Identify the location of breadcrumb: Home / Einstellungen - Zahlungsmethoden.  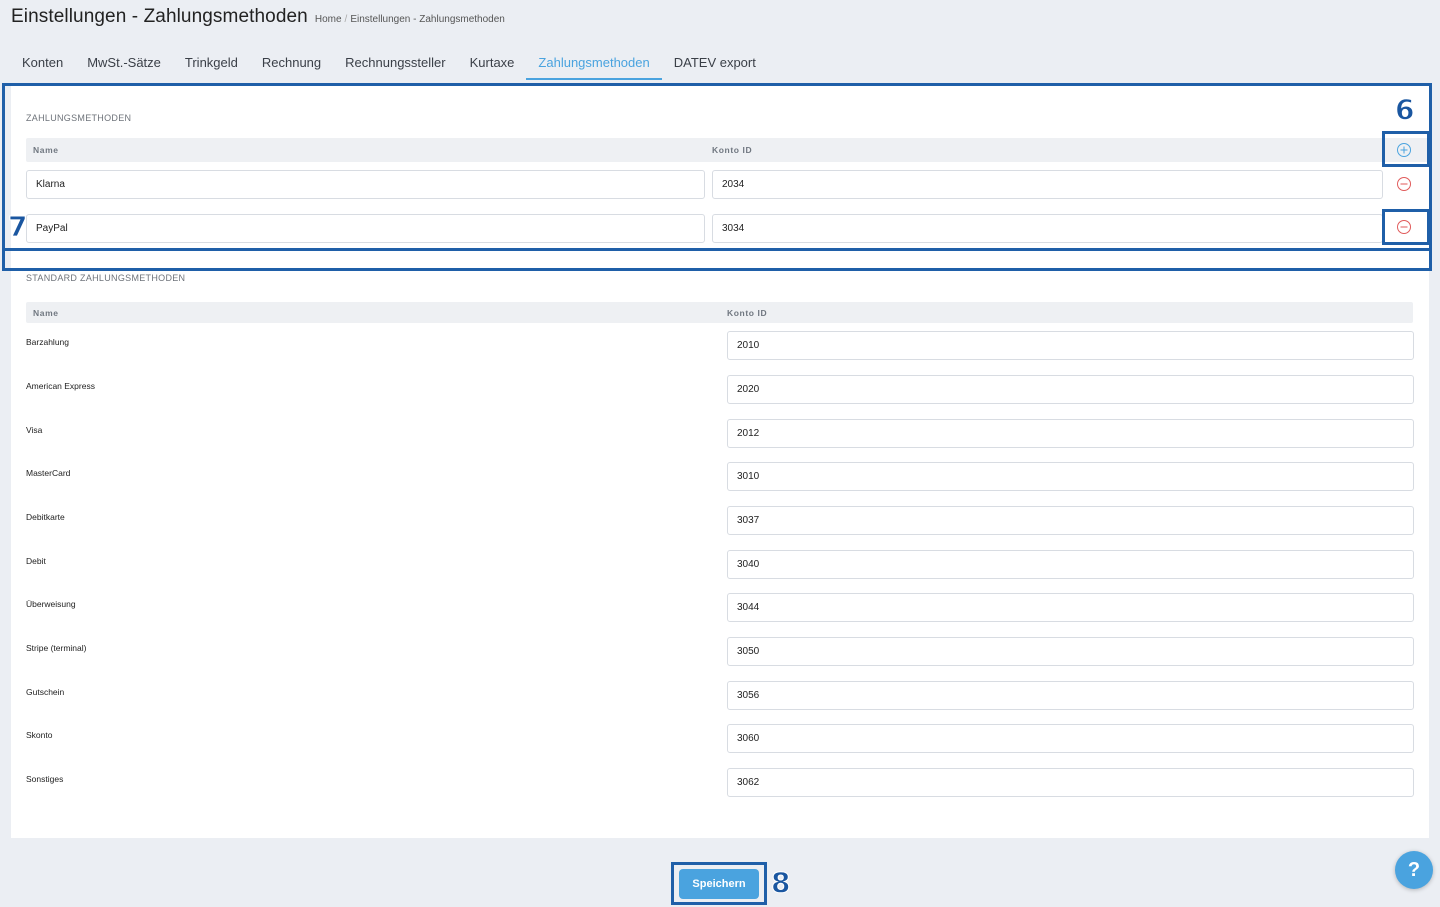
(410, 19).